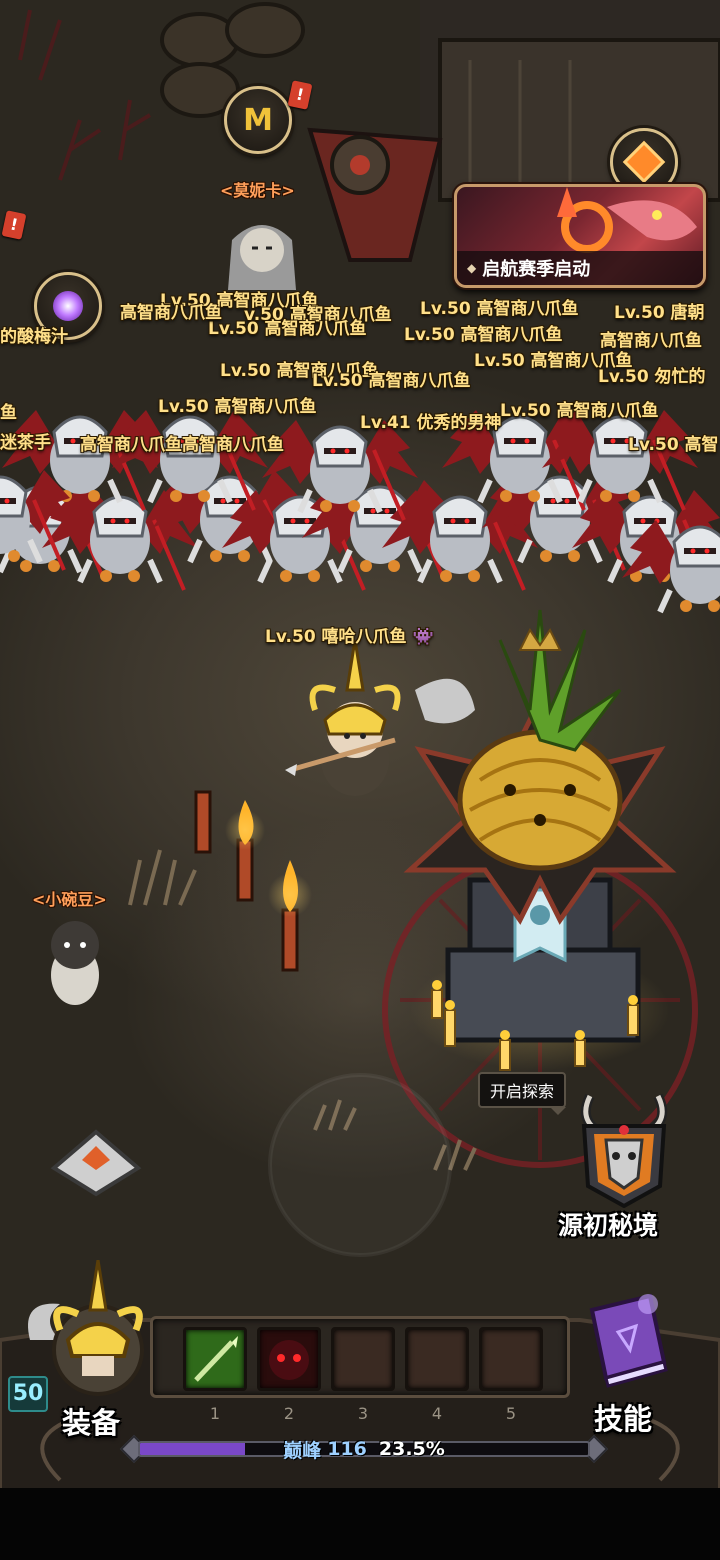  I want to click on player-name-tag: Lv.50 匆忙的, so click(652, 377).